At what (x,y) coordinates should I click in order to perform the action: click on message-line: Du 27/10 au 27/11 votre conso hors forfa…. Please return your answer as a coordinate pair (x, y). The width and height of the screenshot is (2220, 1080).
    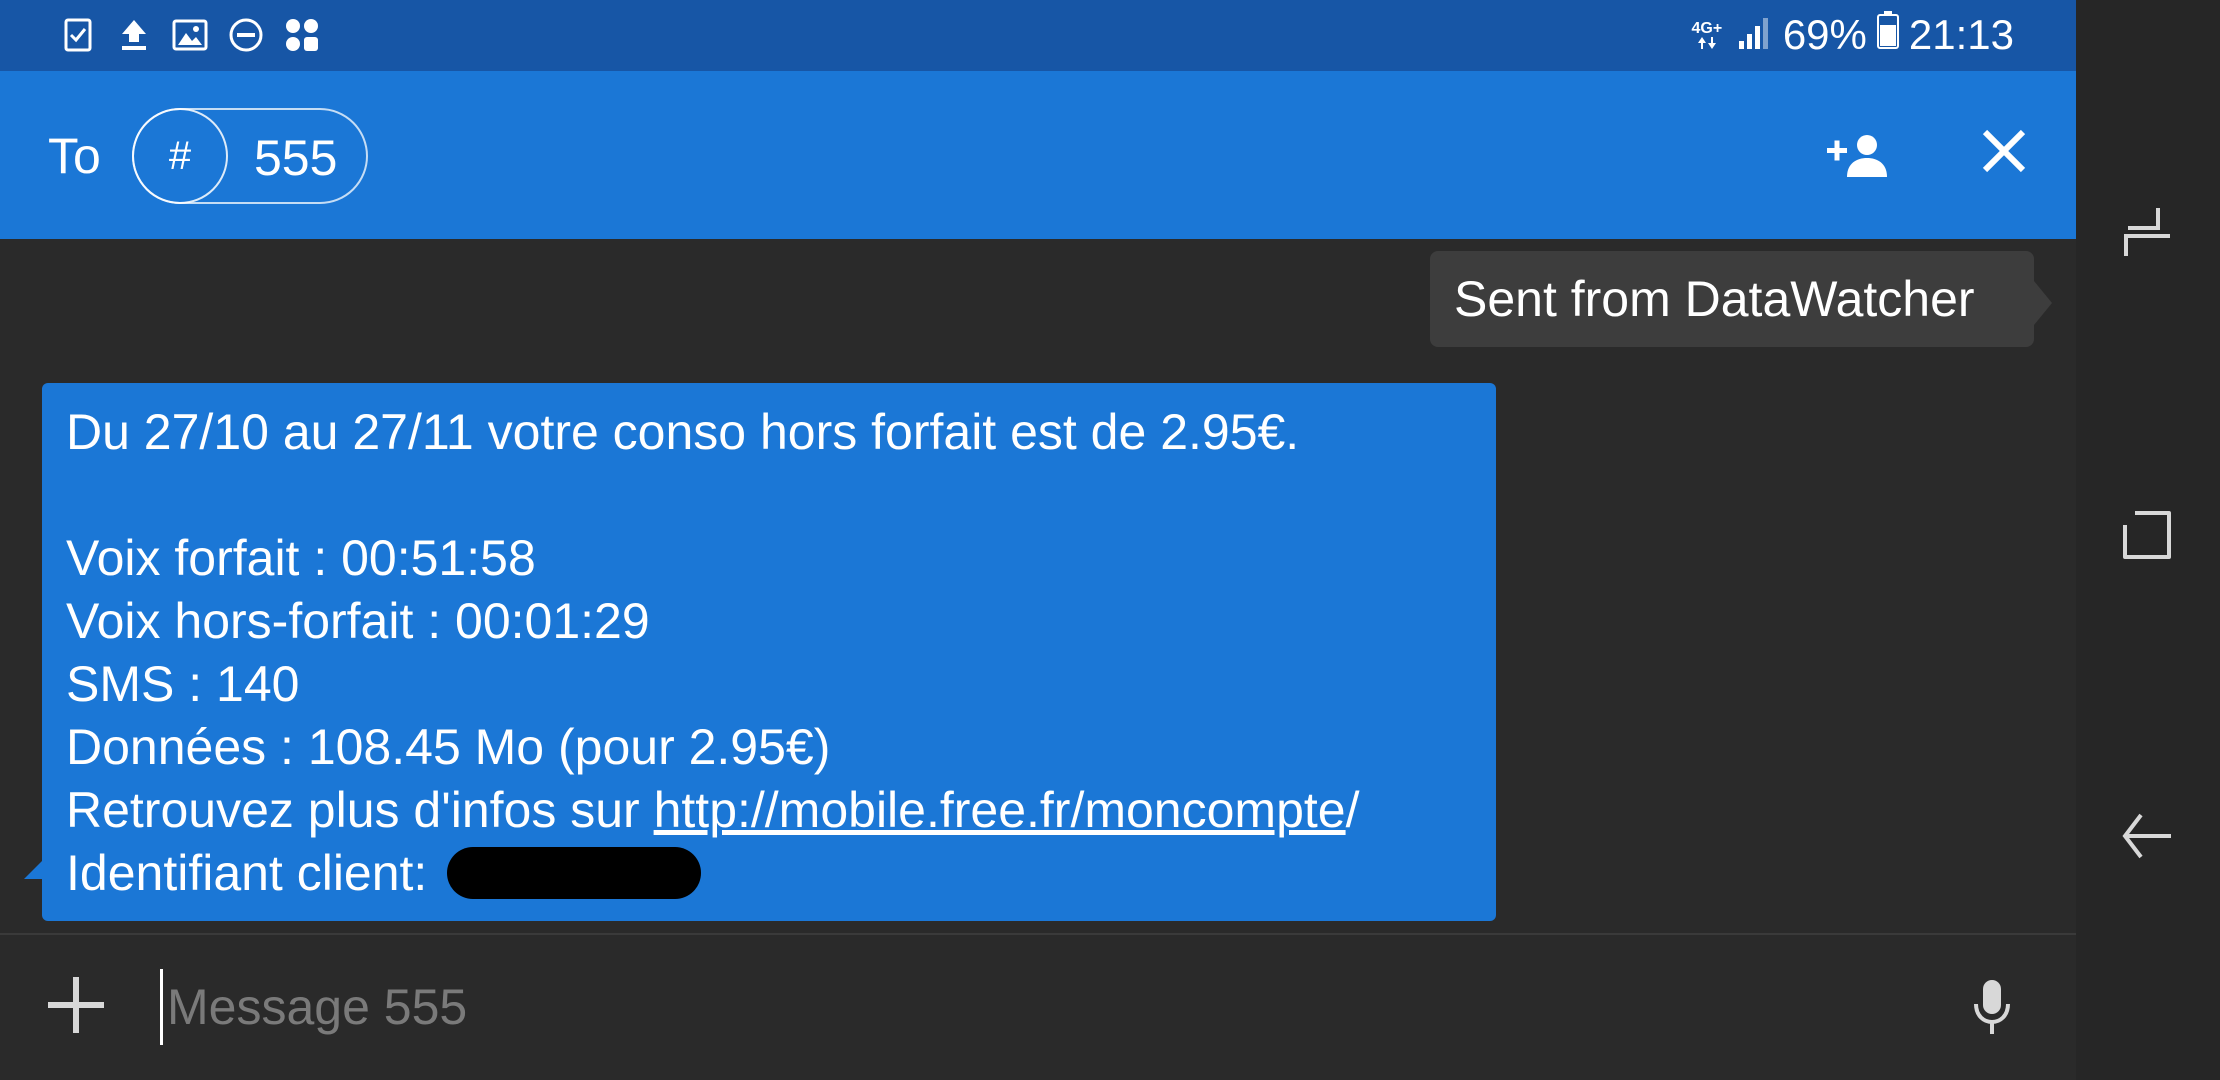
    Looking at the image, I should click on (683, 432).